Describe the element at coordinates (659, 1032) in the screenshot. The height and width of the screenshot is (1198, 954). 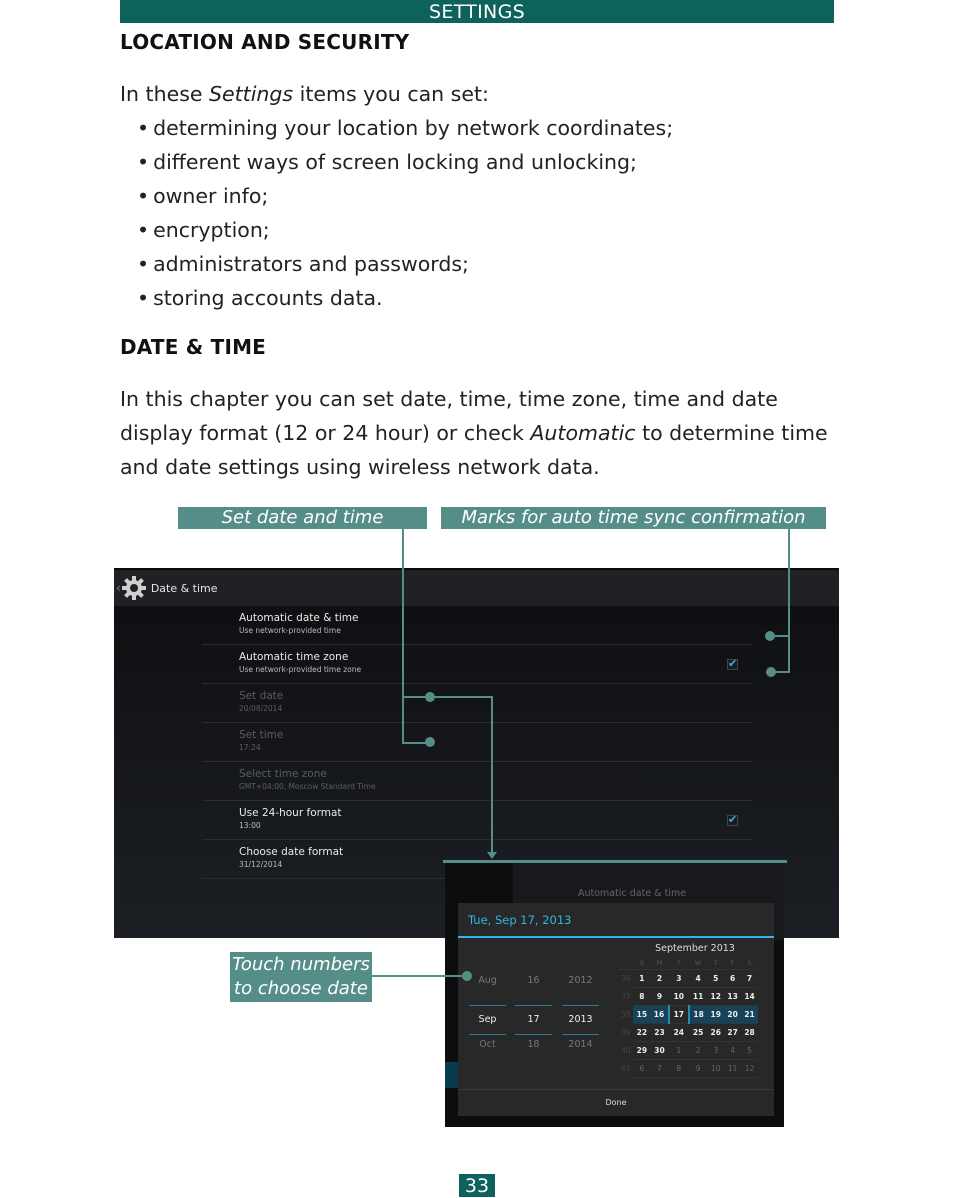
I see `calendar-day: 23` at that location.